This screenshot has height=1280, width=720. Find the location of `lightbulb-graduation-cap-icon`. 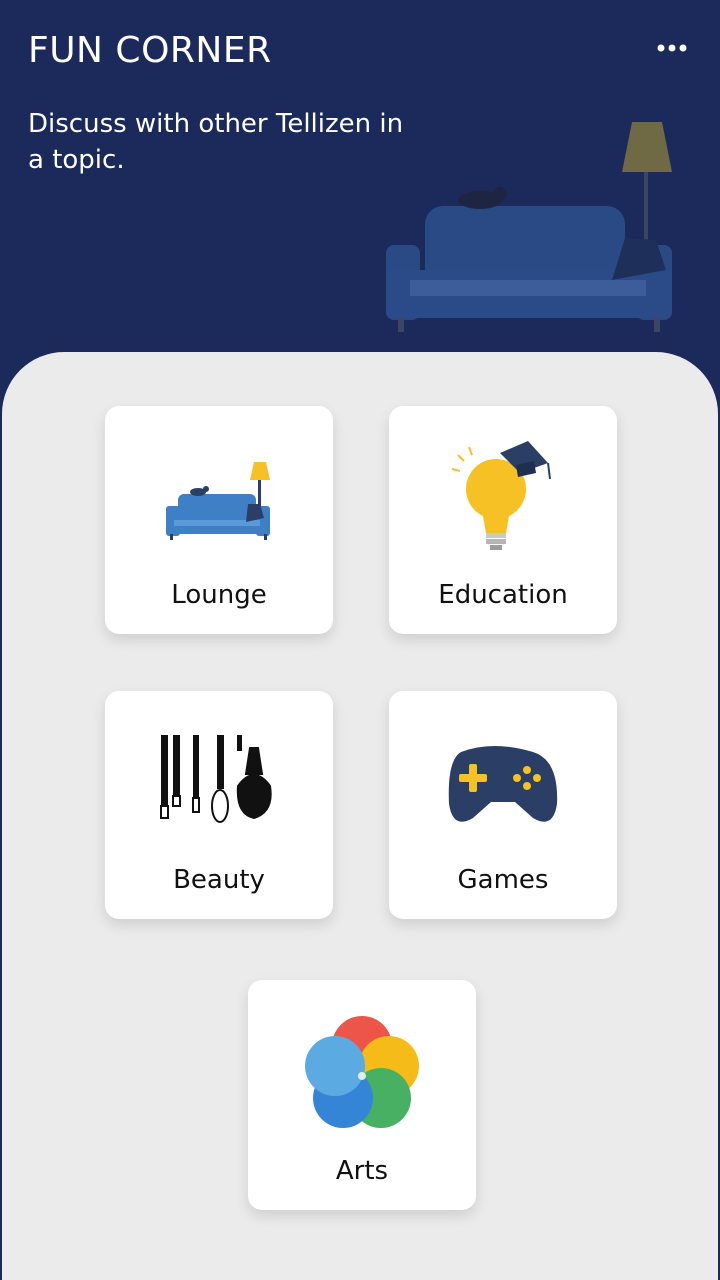

lightbulb-graduation-cap-icon is located at coordinates (501, 495).